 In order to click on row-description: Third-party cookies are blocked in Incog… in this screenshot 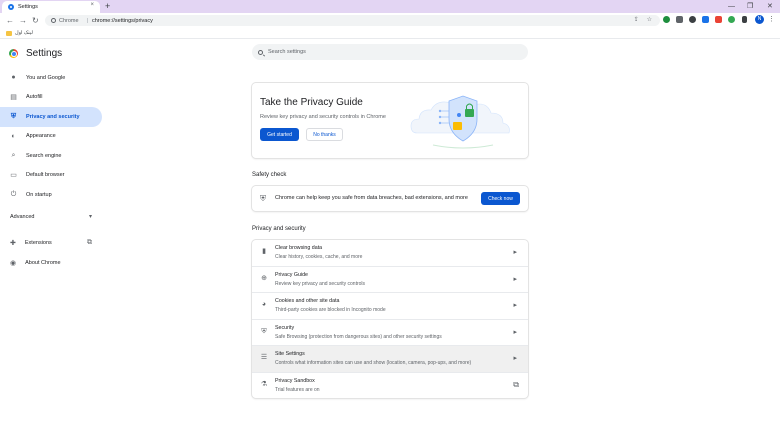, I will do `click(330, 310)`.